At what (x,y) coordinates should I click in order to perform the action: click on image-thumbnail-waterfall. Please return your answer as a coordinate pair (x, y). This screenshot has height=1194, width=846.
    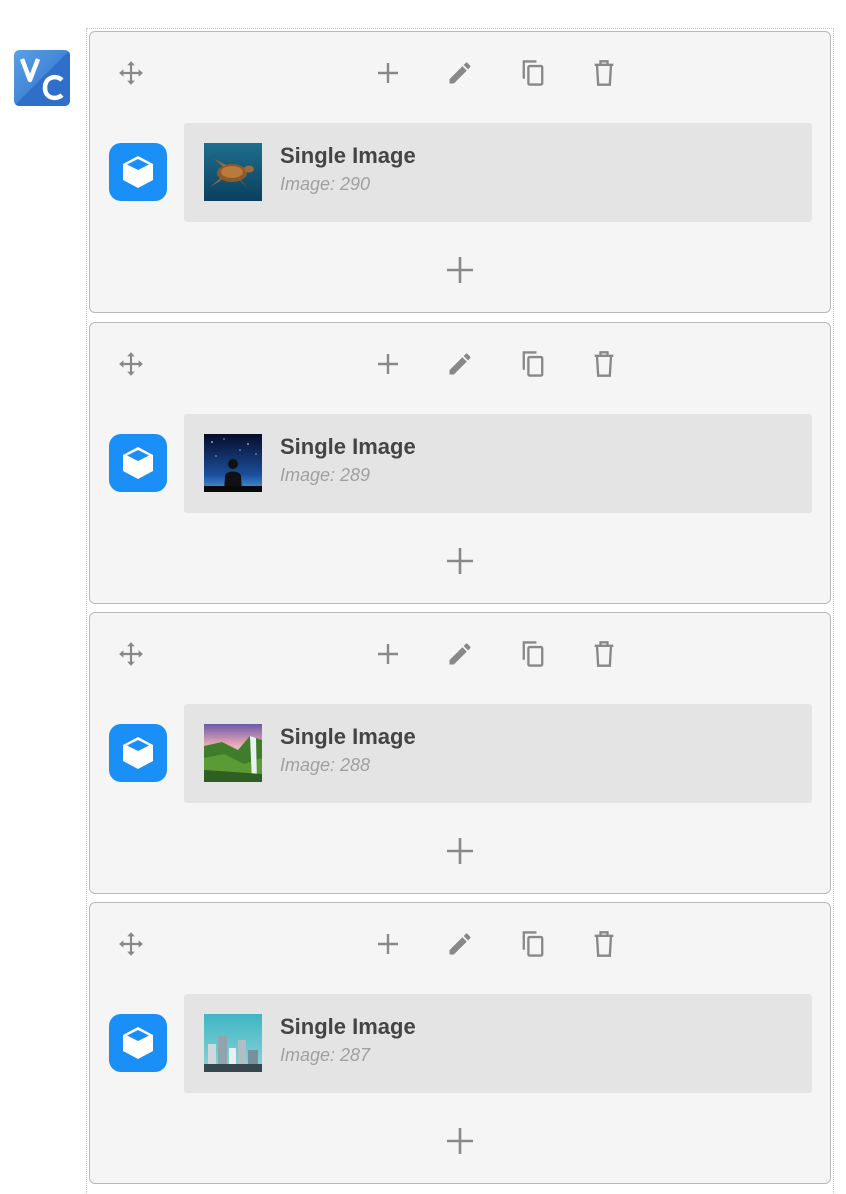
    Looking at the image, I should click on (233, 753).